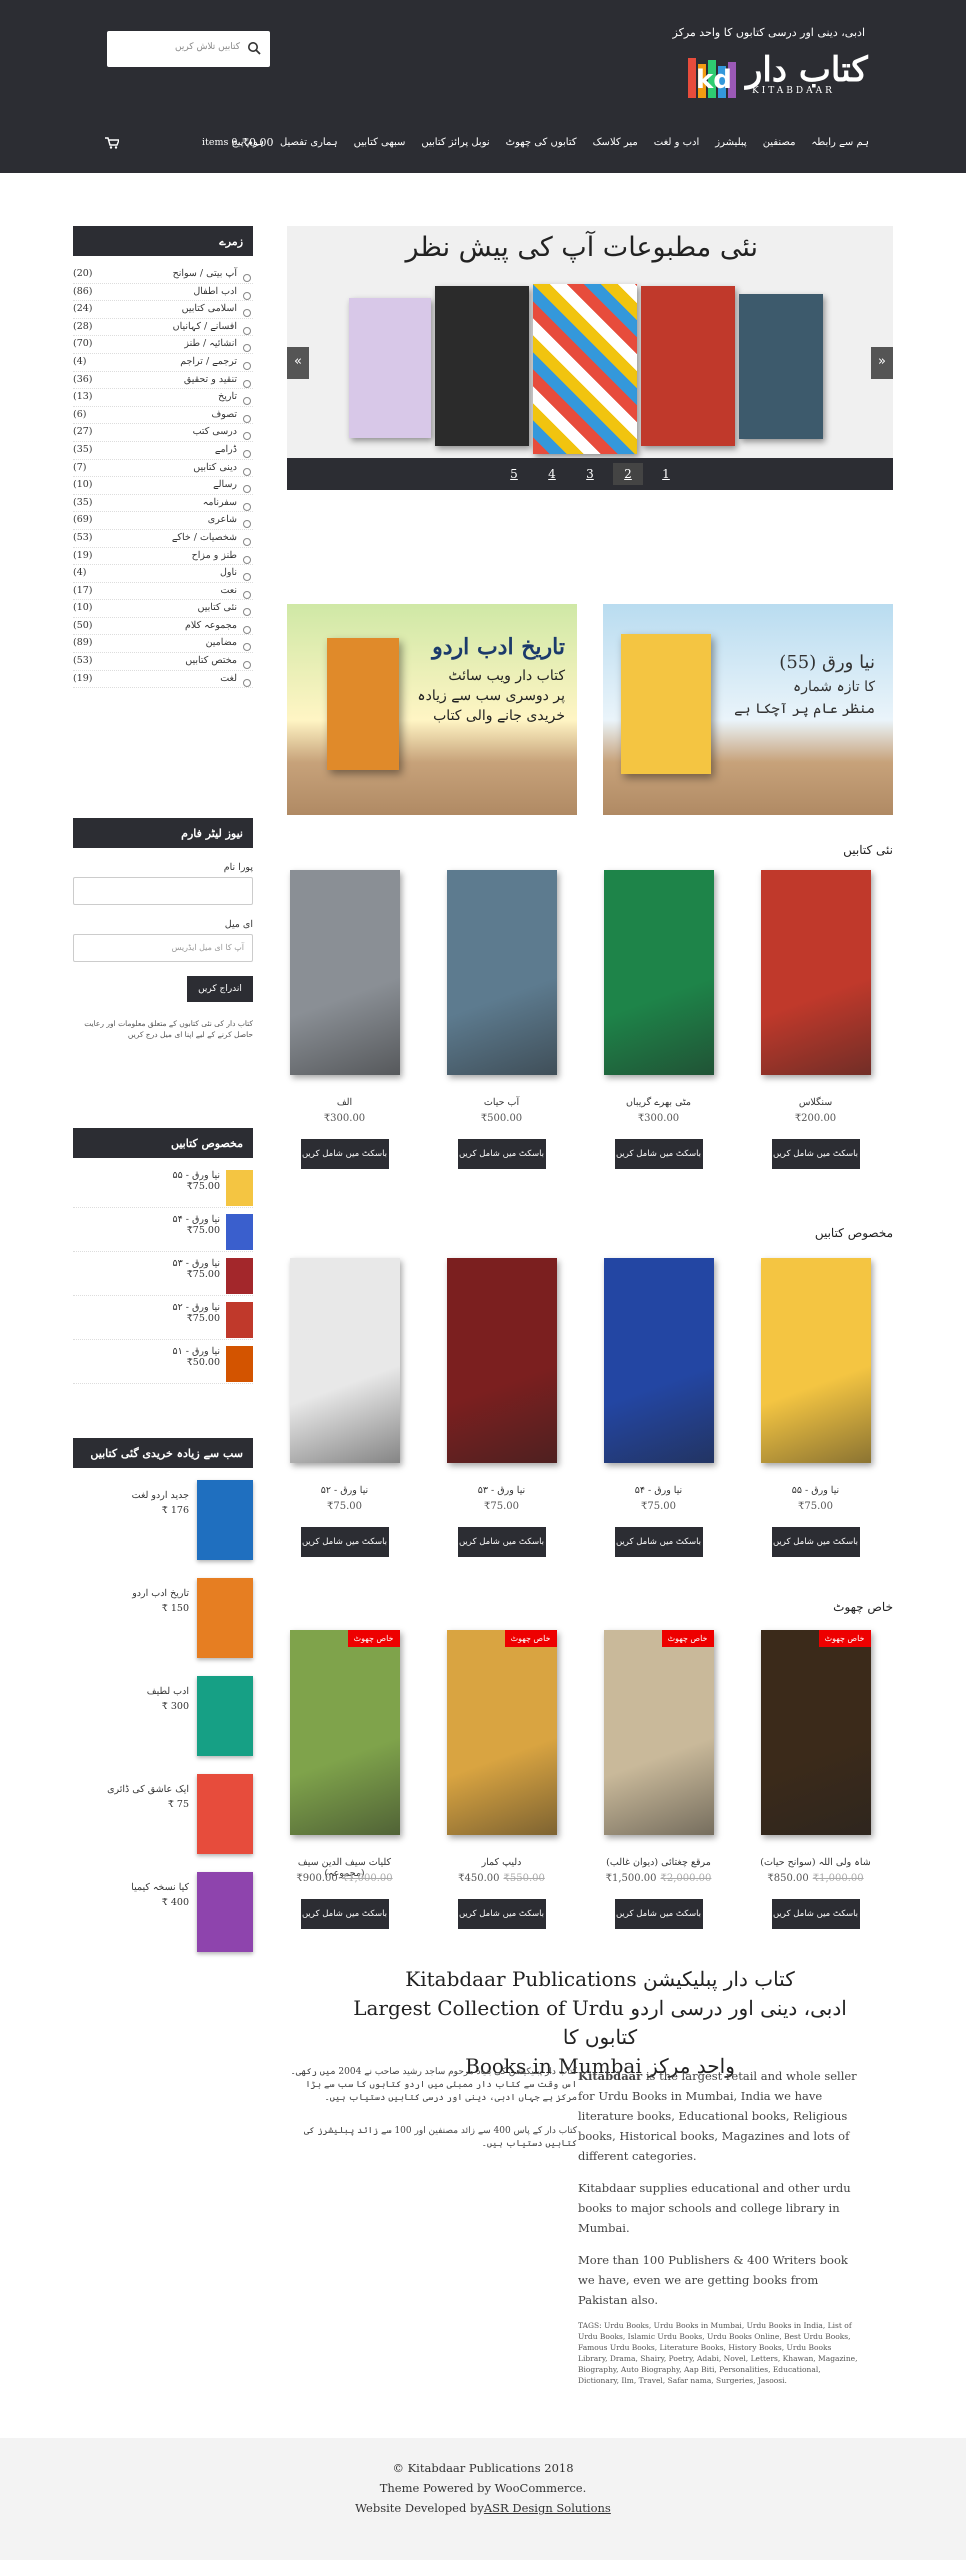  What do you see at coordinates (163, 504) in the screenshot?
I see `category-item: (35) سفرنامہ` at bounding box center [163, 504].